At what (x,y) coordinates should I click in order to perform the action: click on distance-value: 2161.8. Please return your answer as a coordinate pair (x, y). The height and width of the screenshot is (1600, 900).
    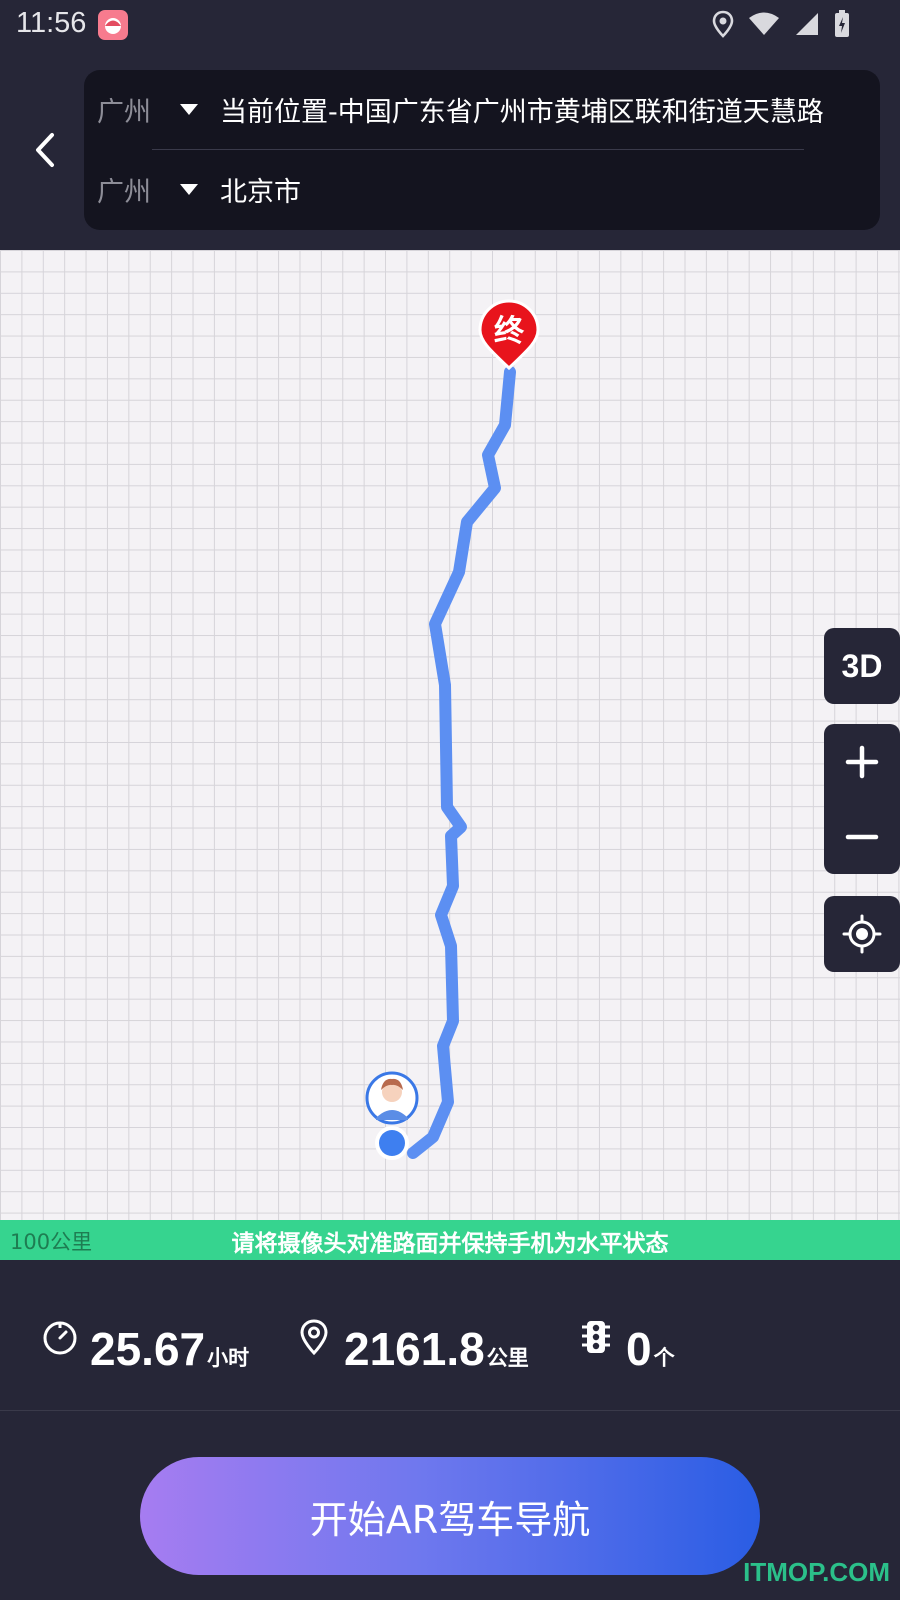
    Looking at the image, I should click on (414, 1349).